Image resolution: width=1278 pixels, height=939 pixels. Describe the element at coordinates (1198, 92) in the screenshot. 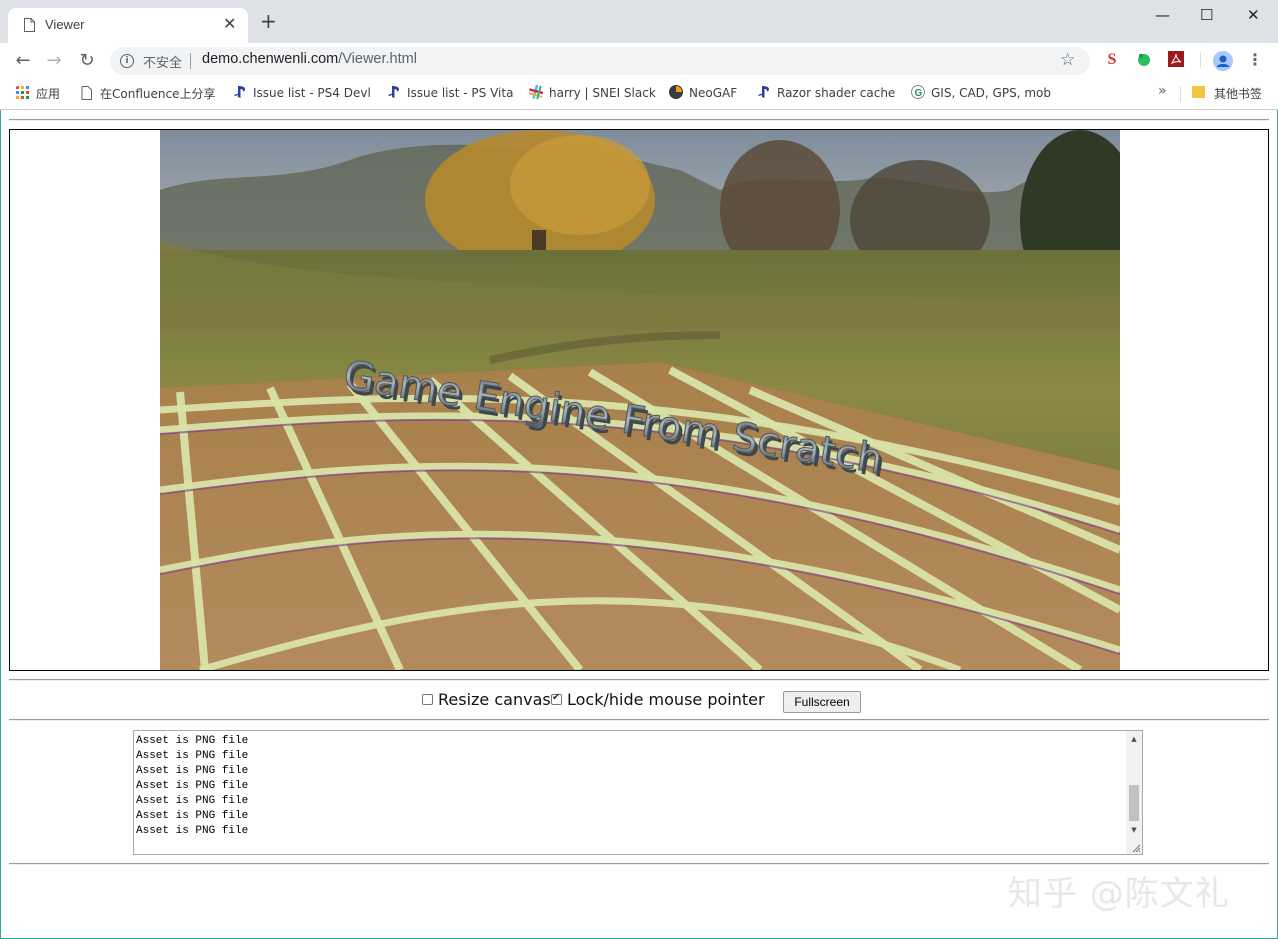

I see `folder-icon` at that location.